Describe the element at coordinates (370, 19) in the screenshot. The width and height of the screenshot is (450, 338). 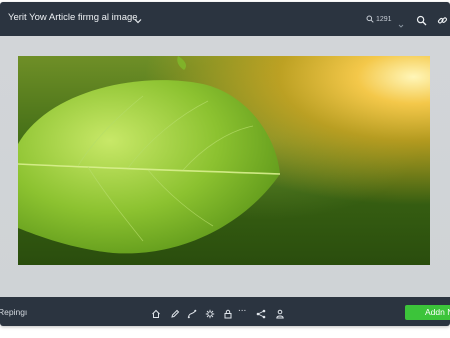
I see `zoom-icon` at that location.